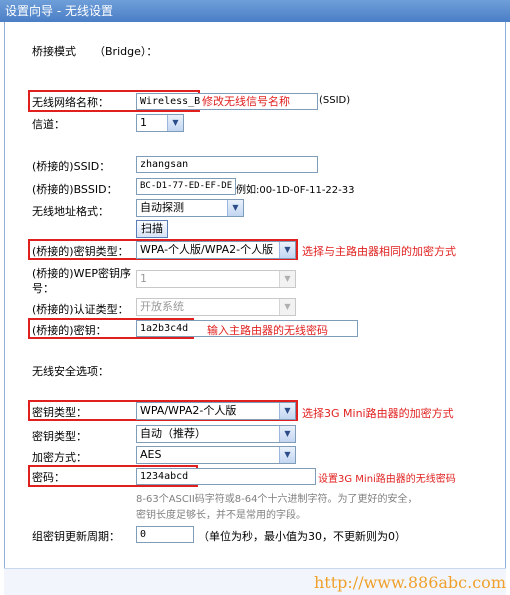  I want to click on group-key-input: 0, so click(165, 534).